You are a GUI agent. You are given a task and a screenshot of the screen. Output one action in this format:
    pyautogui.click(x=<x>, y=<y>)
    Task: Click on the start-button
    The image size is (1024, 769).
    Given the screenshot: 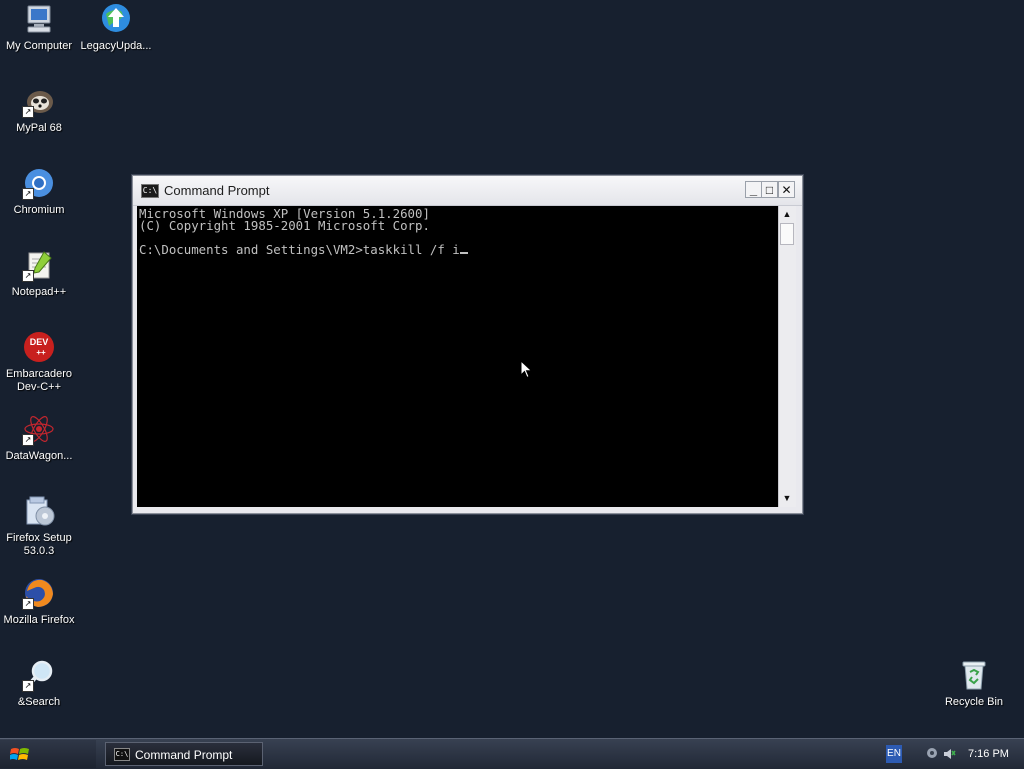 What is the action you would take?
    pyautogui.click(x=48, y=754)
    